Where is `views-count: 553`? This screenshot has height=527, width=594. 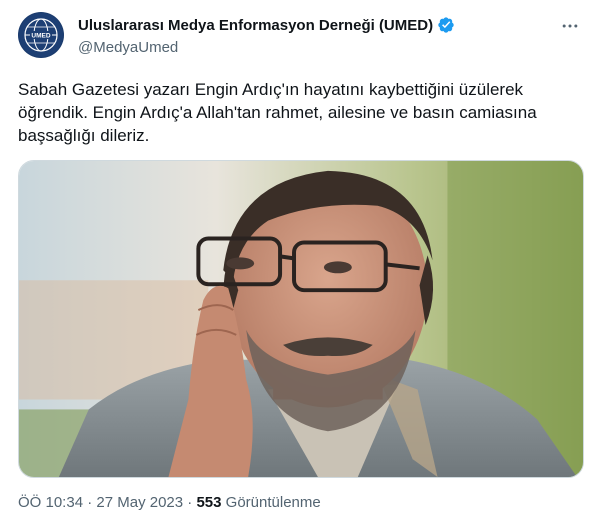 views-count: 553 is located at coordinates (209, 502).